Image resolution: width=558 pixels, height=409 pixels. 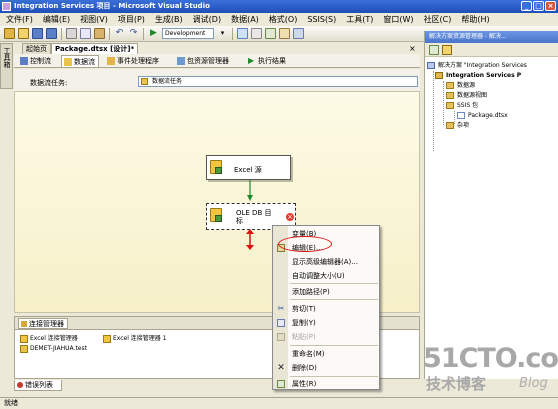 What do you see at coordinates (245, 19) in the screenshot?
I see `menu-data: 数据(A)` at bounding box center [245, 19].